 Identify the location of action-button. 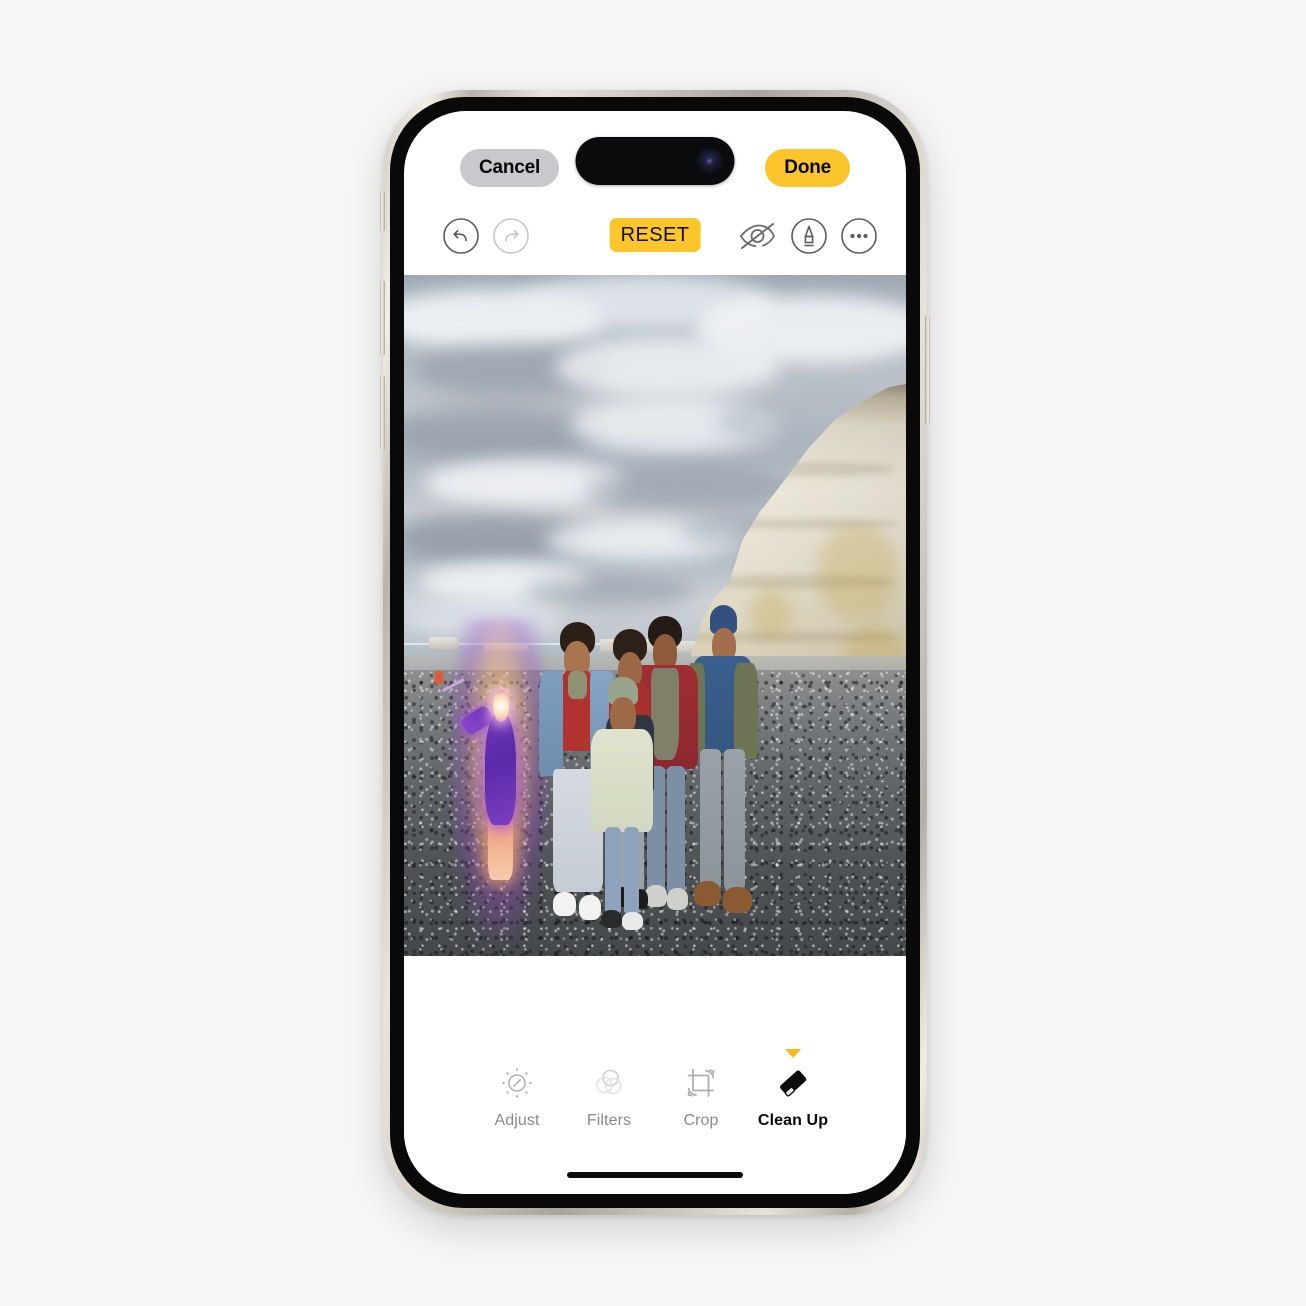
(382, 211).